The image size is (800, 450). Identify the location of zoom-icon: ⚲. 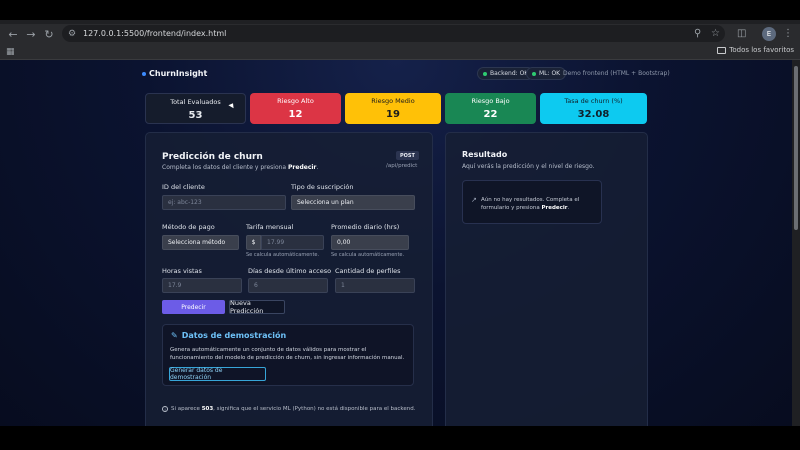
(697, 33).